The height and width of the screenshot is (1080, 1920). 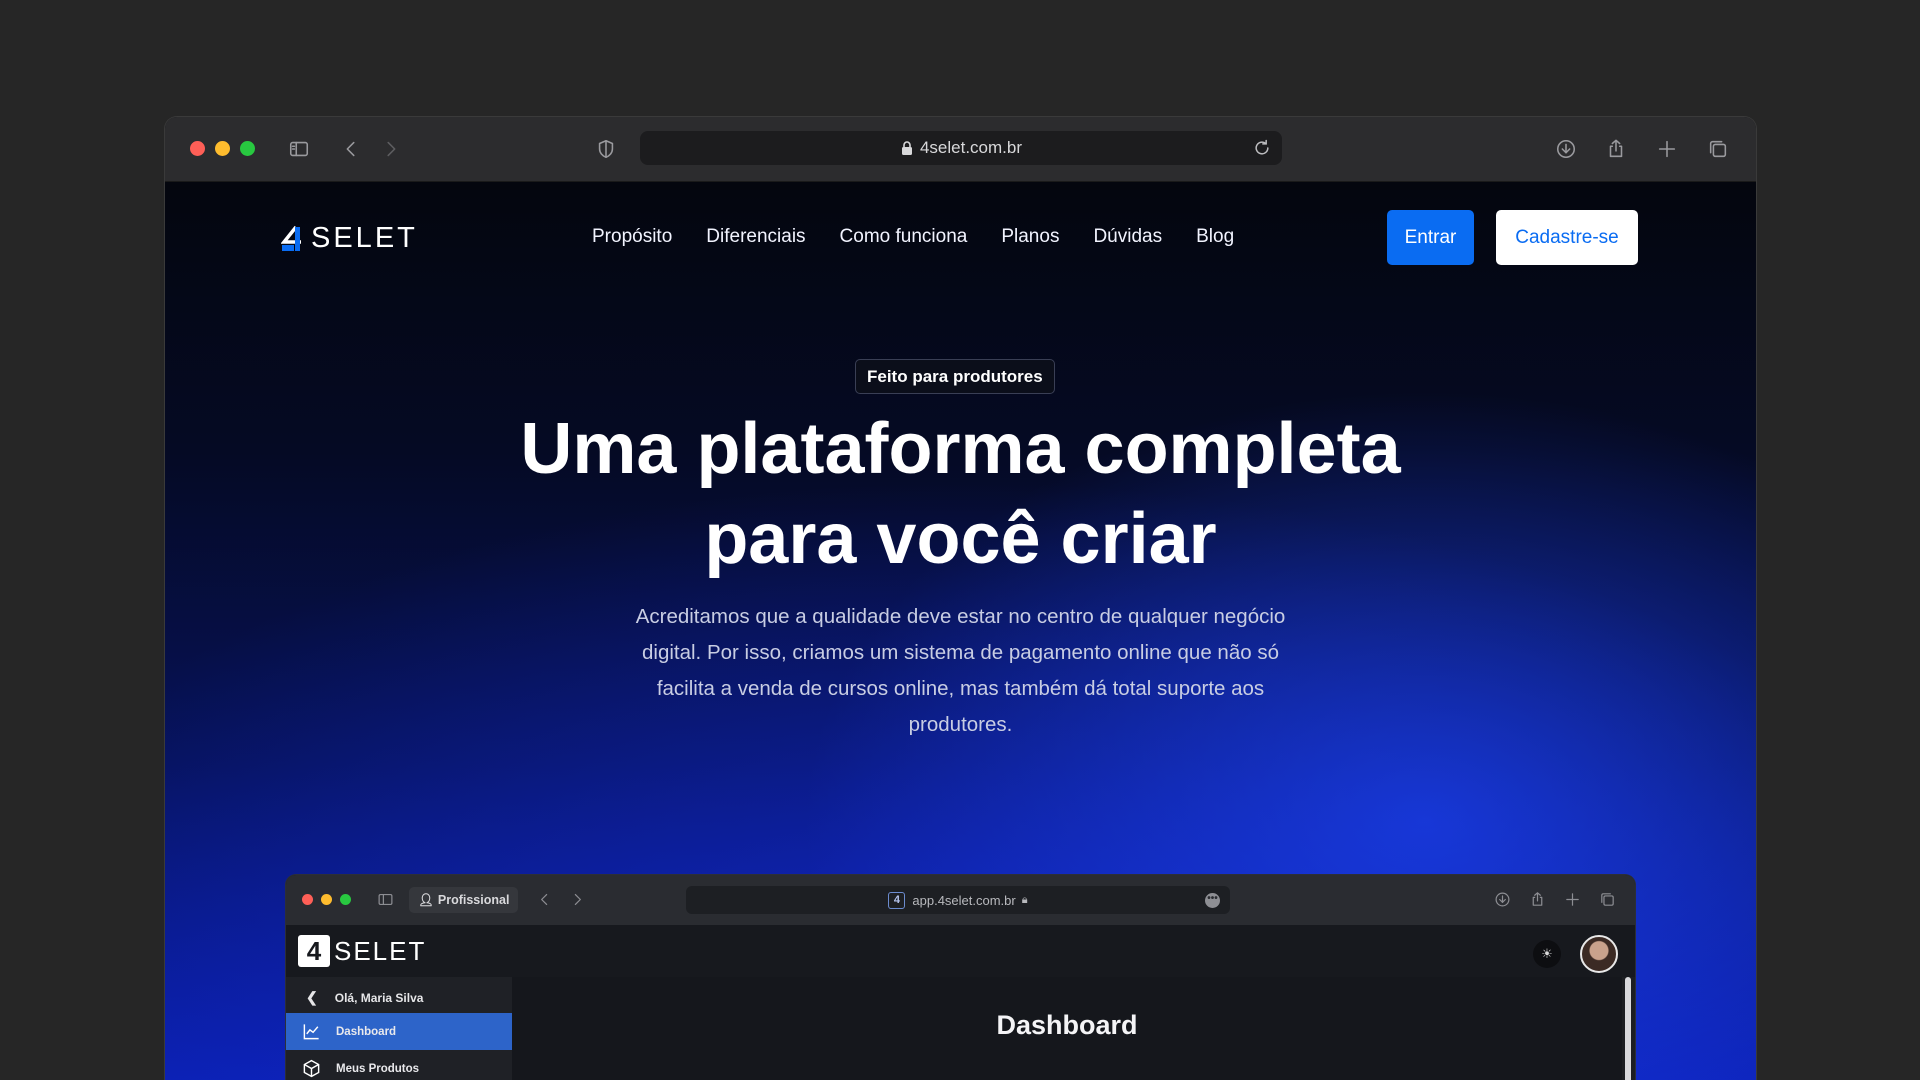 What do you see at coordinates (964, 900) in the screenshot?
I see `preview-url: app.4selet.com.br` at bounding box center [964, 900].